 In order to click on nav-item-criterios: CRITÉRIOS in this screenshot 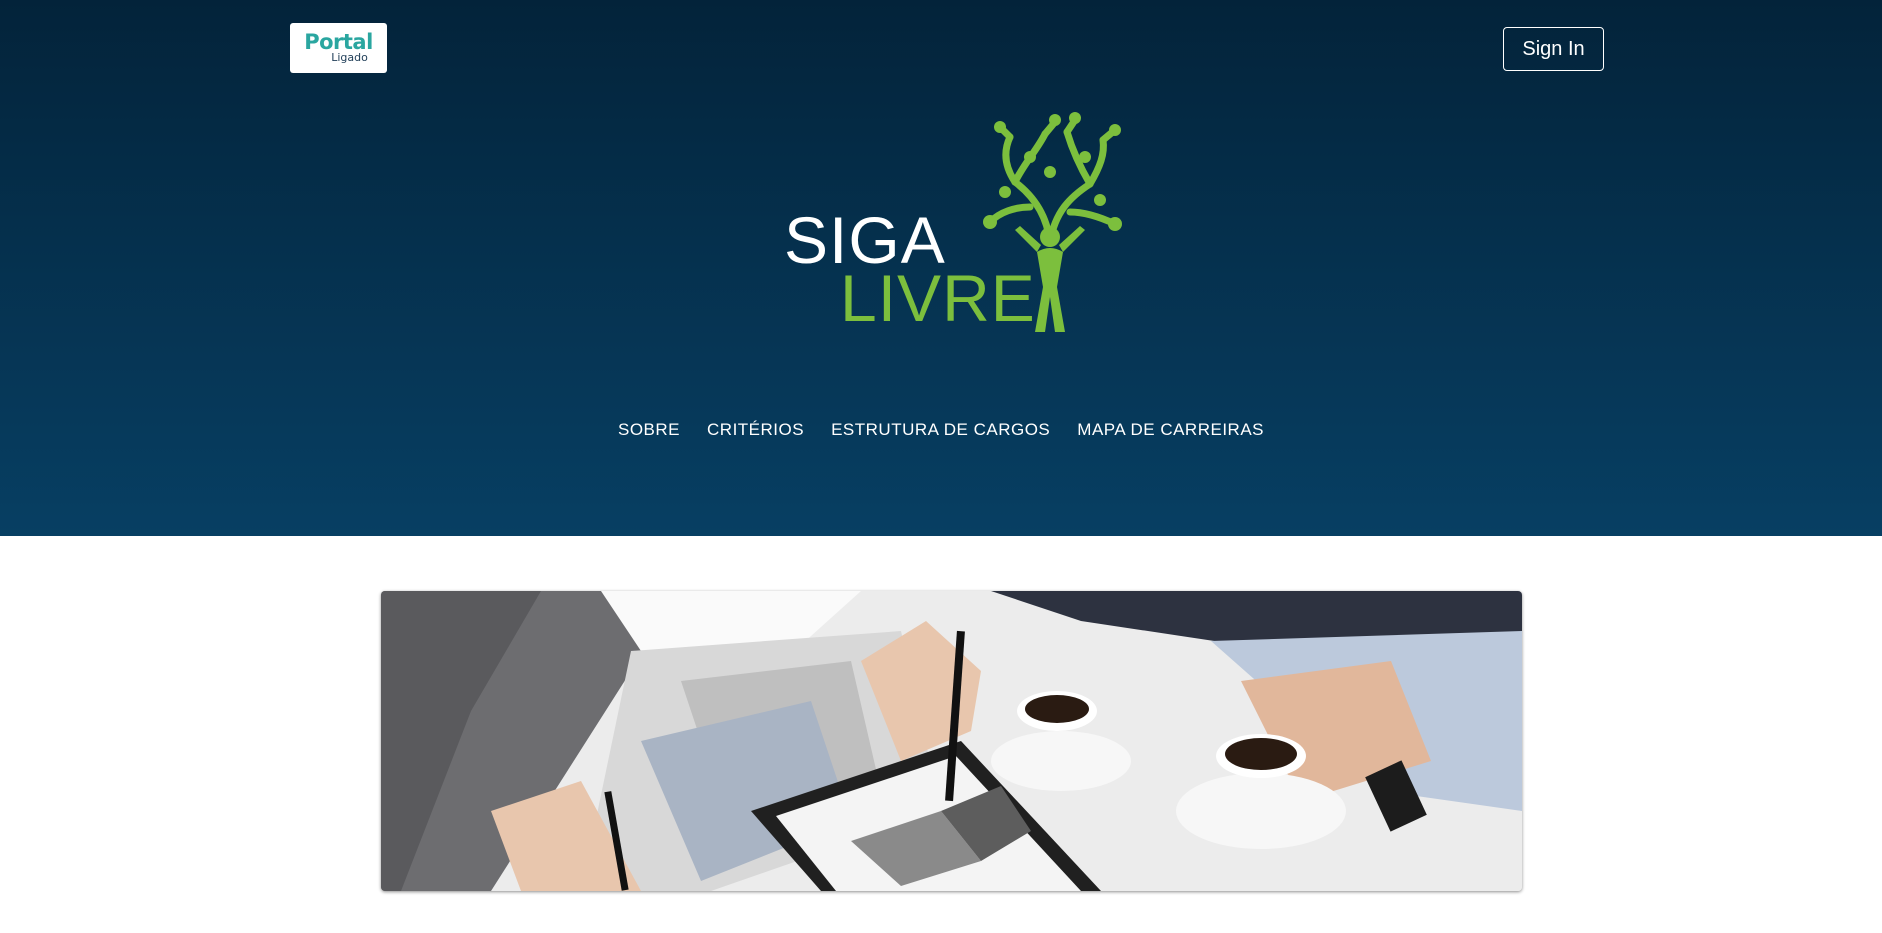, I will do `click(755, 430)`.